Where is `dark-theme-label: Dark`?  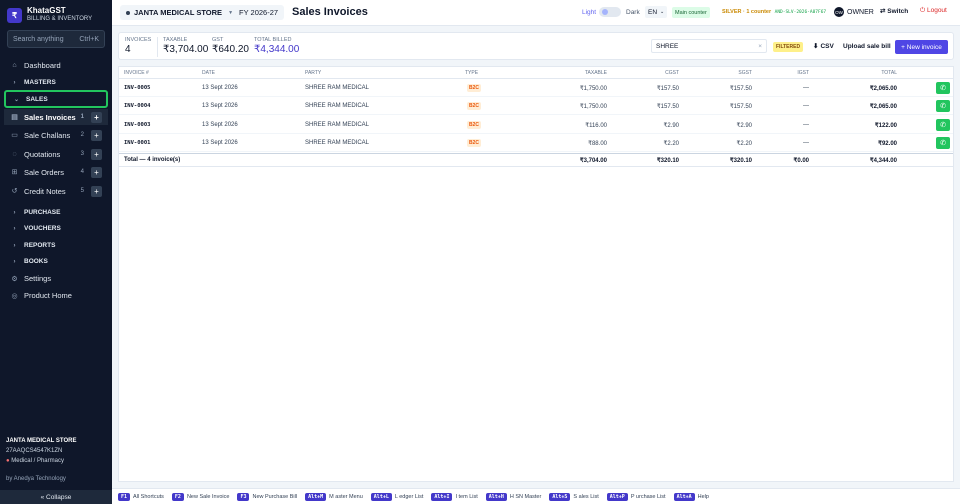 dark-theme-label: Dark is located at coordinates (633, 12).